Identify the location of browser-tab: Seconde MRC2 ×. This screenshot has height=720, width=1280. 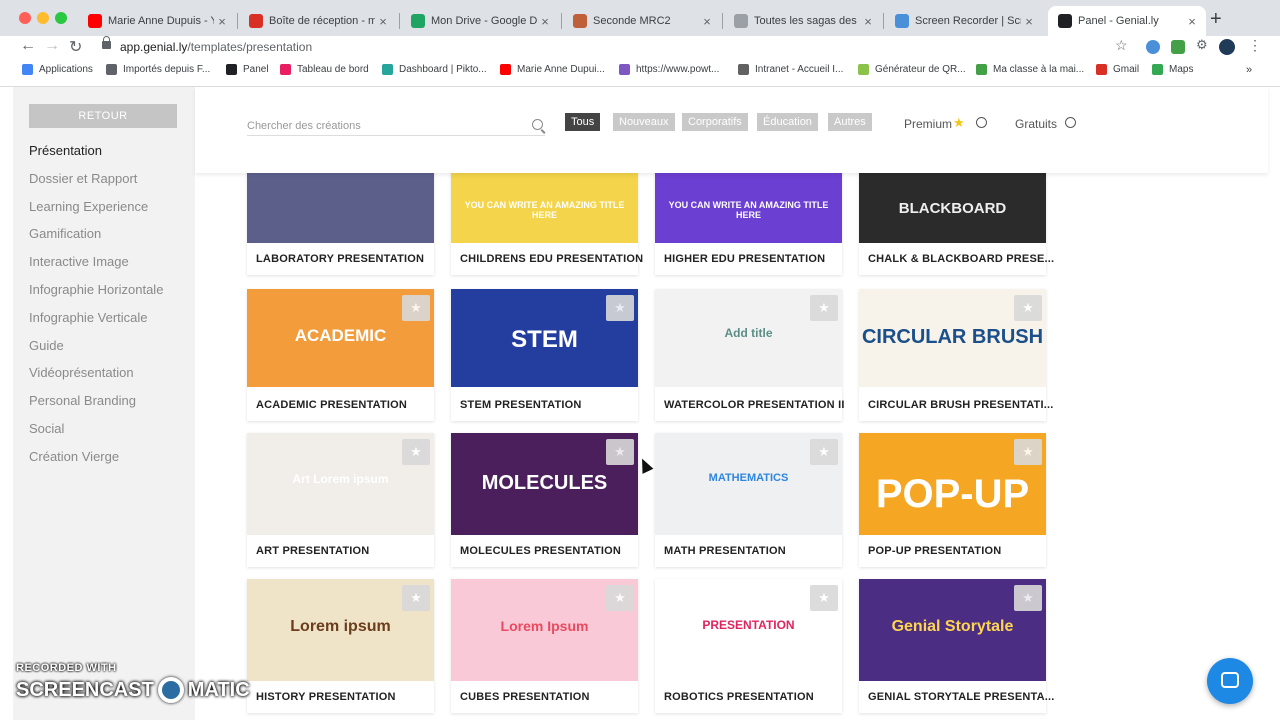
(642, 21).